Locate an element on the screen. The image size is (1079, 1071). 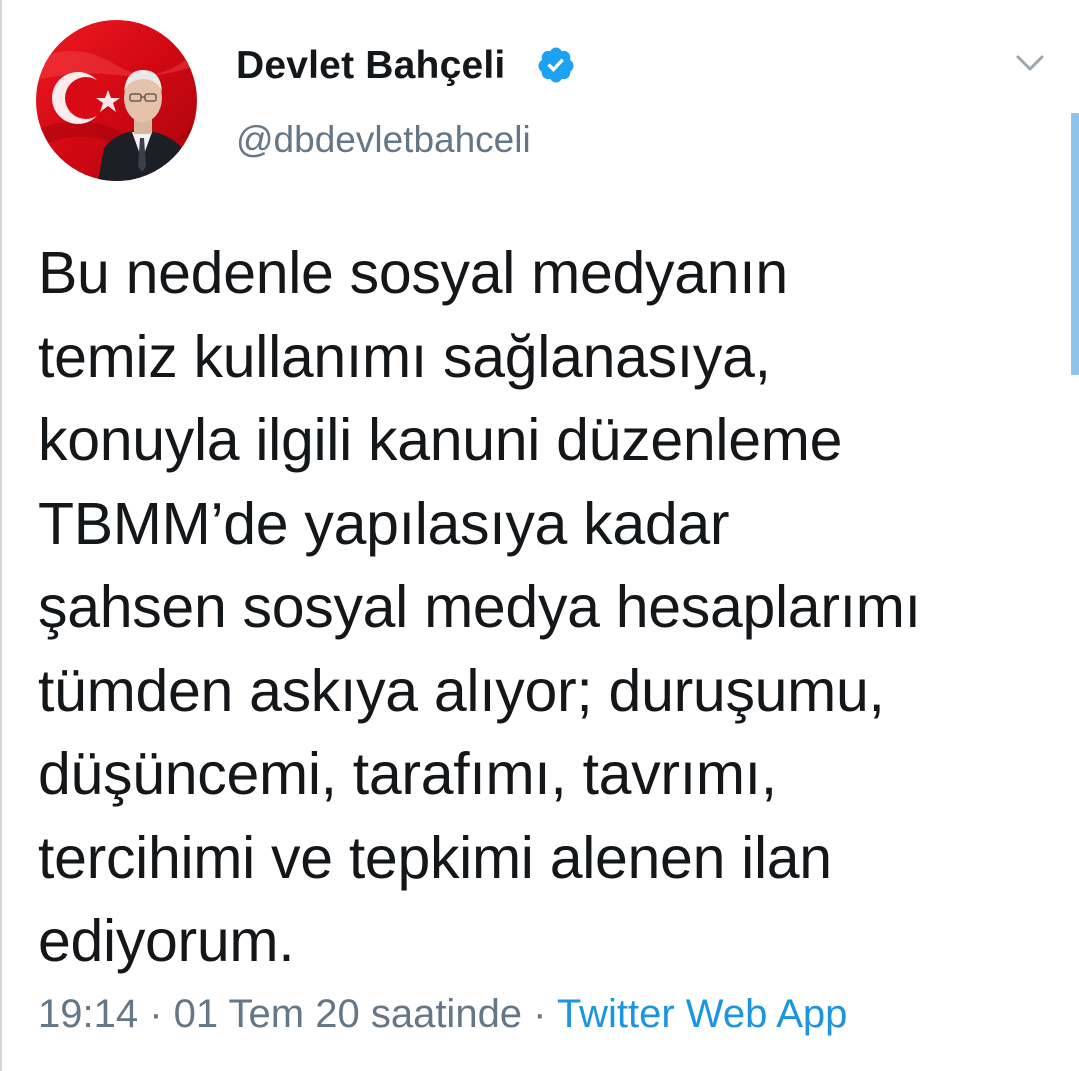
chevron-down-icon is located at coordinates (1030, 64).